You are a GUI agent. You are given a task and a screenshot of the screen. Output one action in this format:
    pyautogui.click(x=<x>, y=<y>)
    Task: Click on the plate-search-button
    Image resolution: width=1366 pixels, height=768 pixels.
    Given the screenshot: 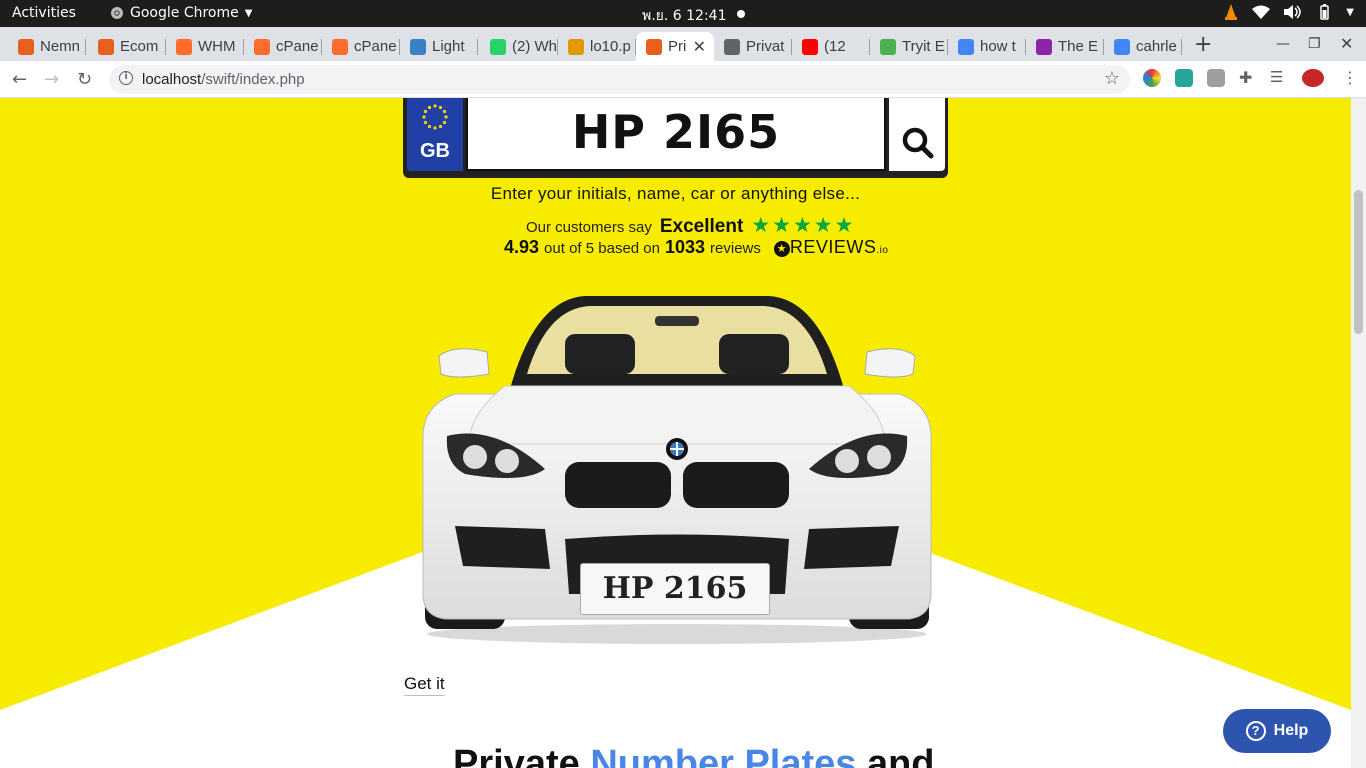 What is the action you would take?
    pyautogui.click(x=917, y=134)
    